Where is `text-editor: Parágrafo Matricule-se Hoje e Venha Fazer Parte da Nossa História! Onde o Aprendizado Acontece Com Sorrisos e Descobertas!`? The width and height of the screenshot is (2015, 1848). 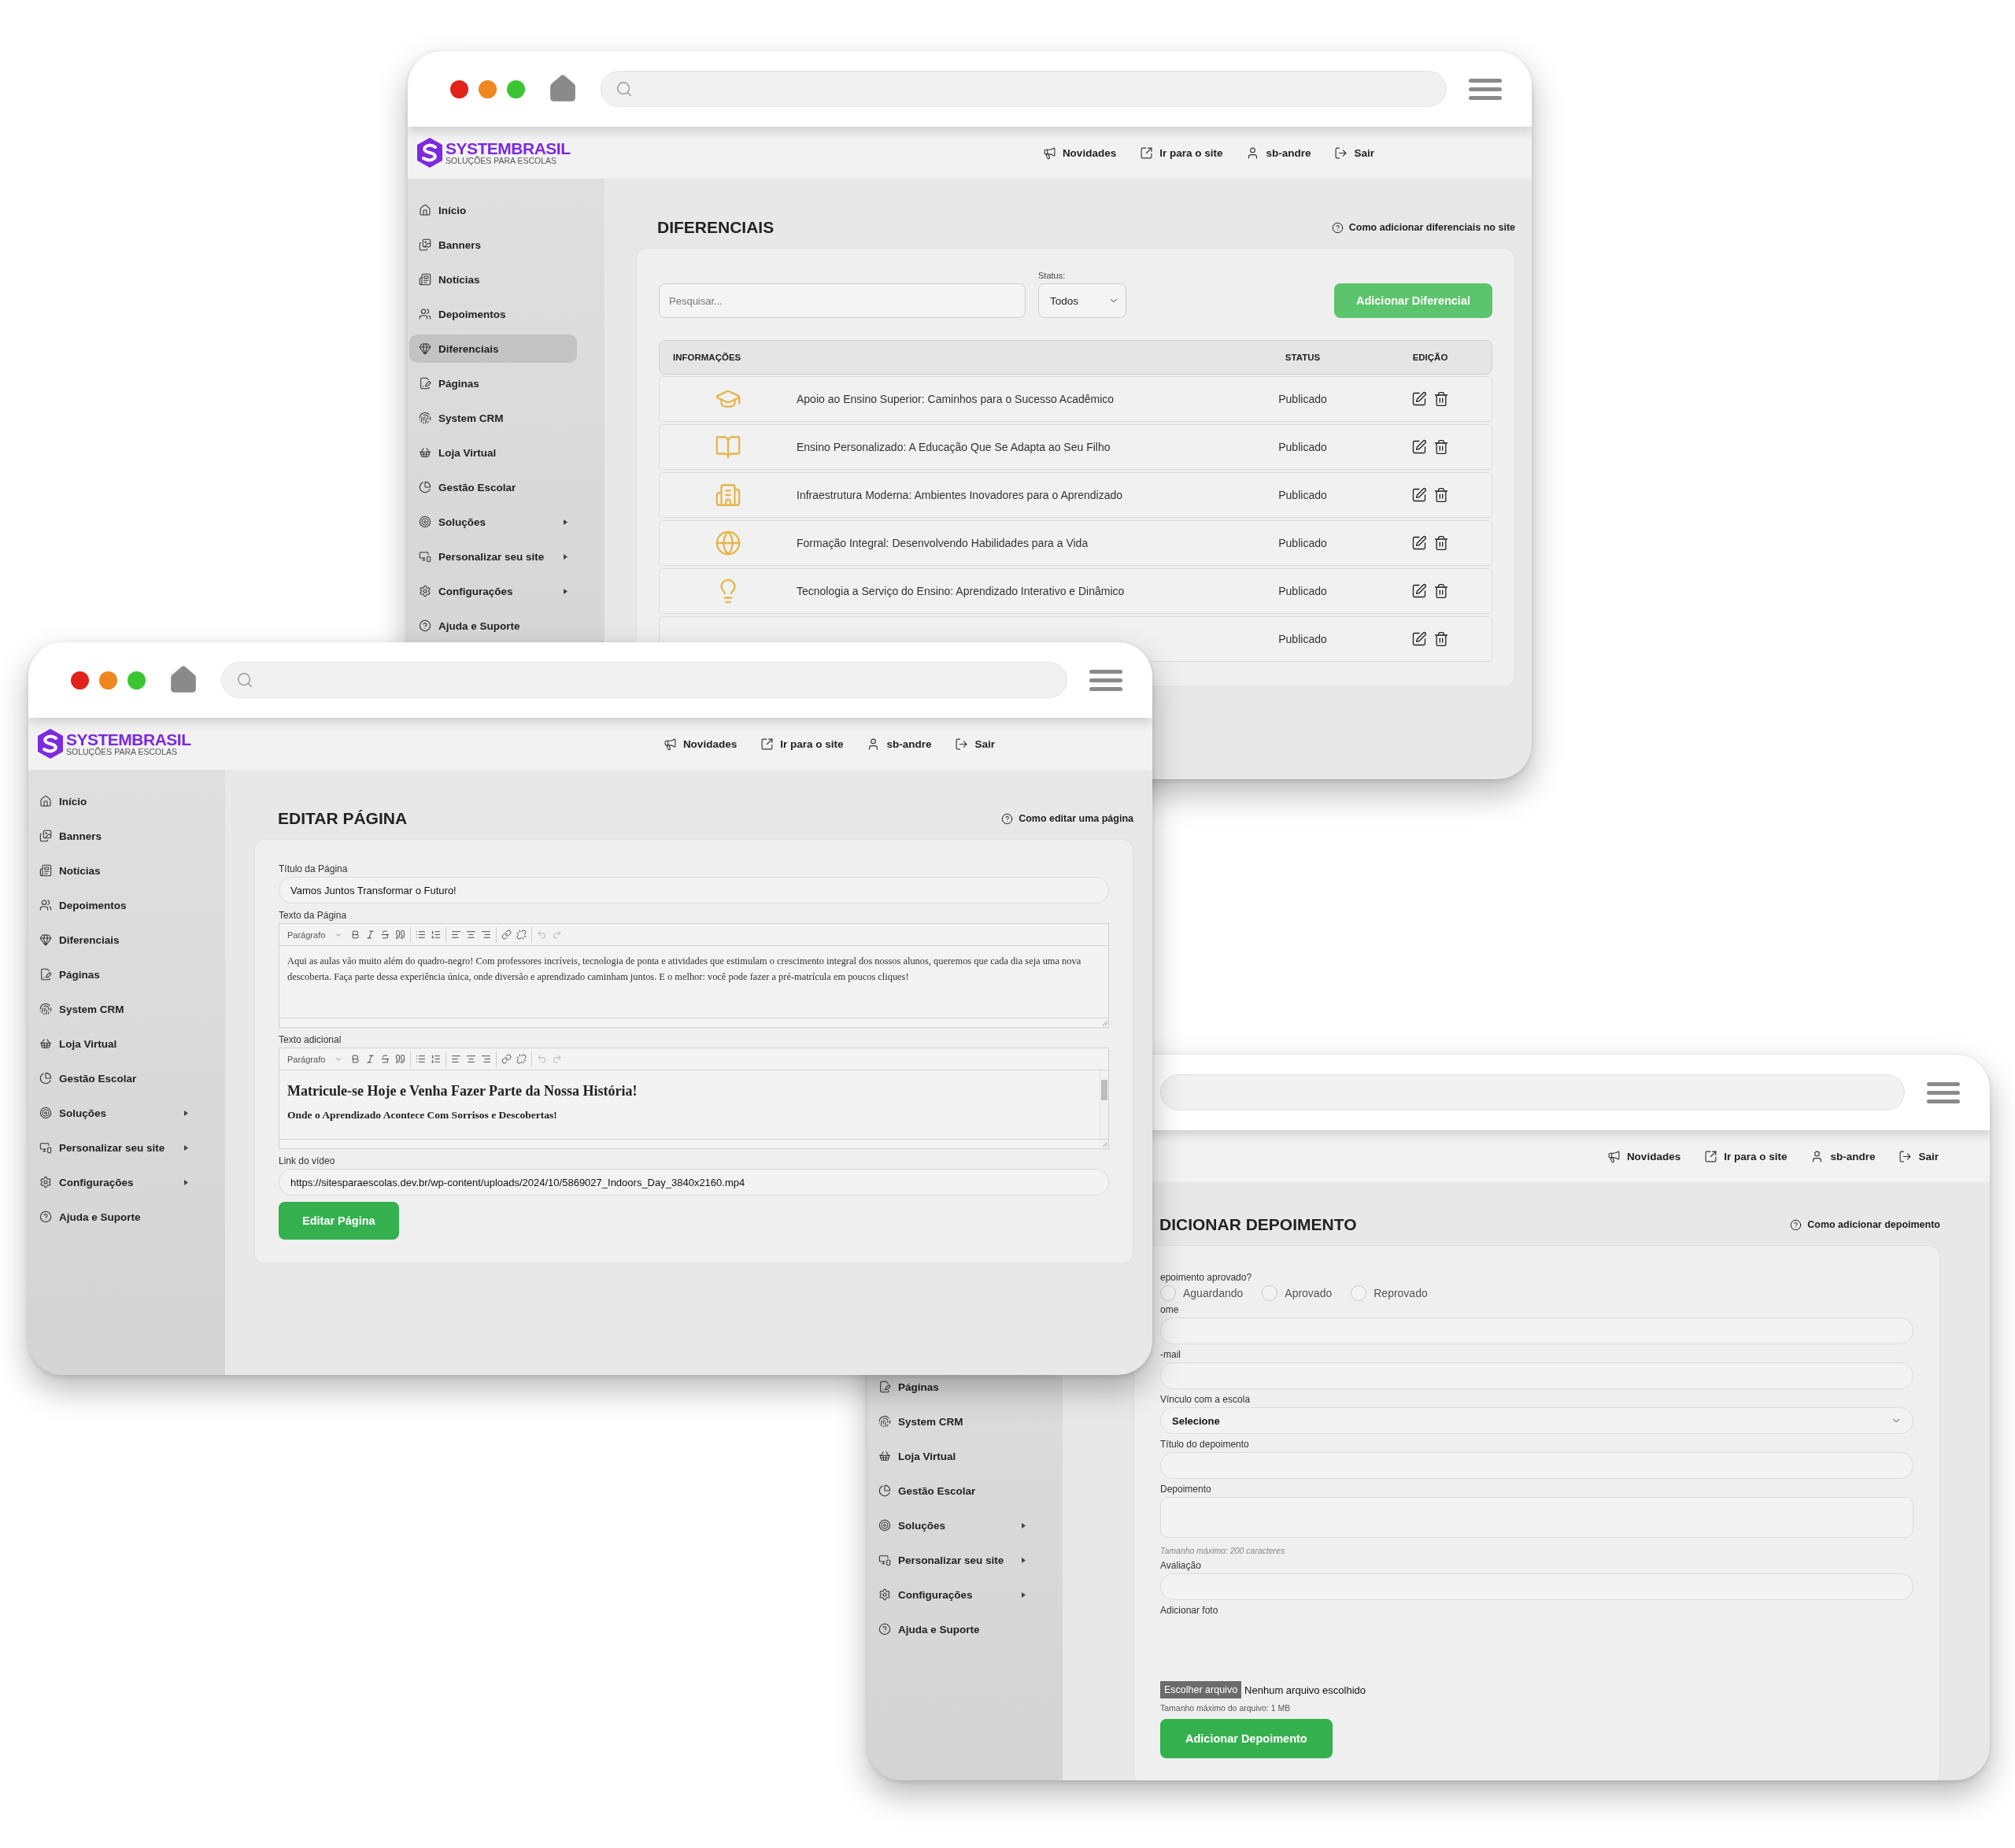 text-editor: Parágrafo Matricule-se Hoje e Venha Fazer Parte da Nossa História! Onde o Aprendizado Acontece Com Sorrisos e Descobertas! is located at coordinates (694, 1098).